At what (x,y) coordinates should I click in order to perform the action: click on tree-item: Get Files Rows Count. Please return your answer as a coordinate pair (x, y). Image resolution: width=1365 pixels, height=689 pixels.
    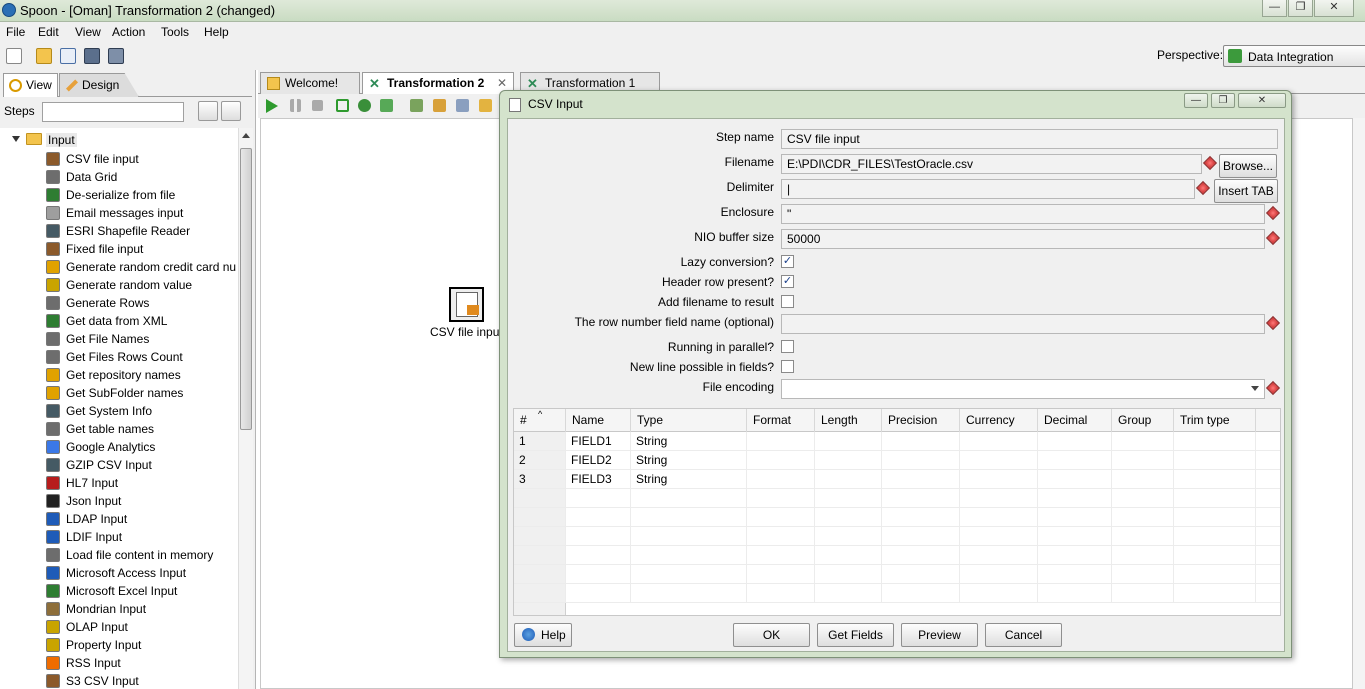
    Looking at the image, I should click on (141, 357).